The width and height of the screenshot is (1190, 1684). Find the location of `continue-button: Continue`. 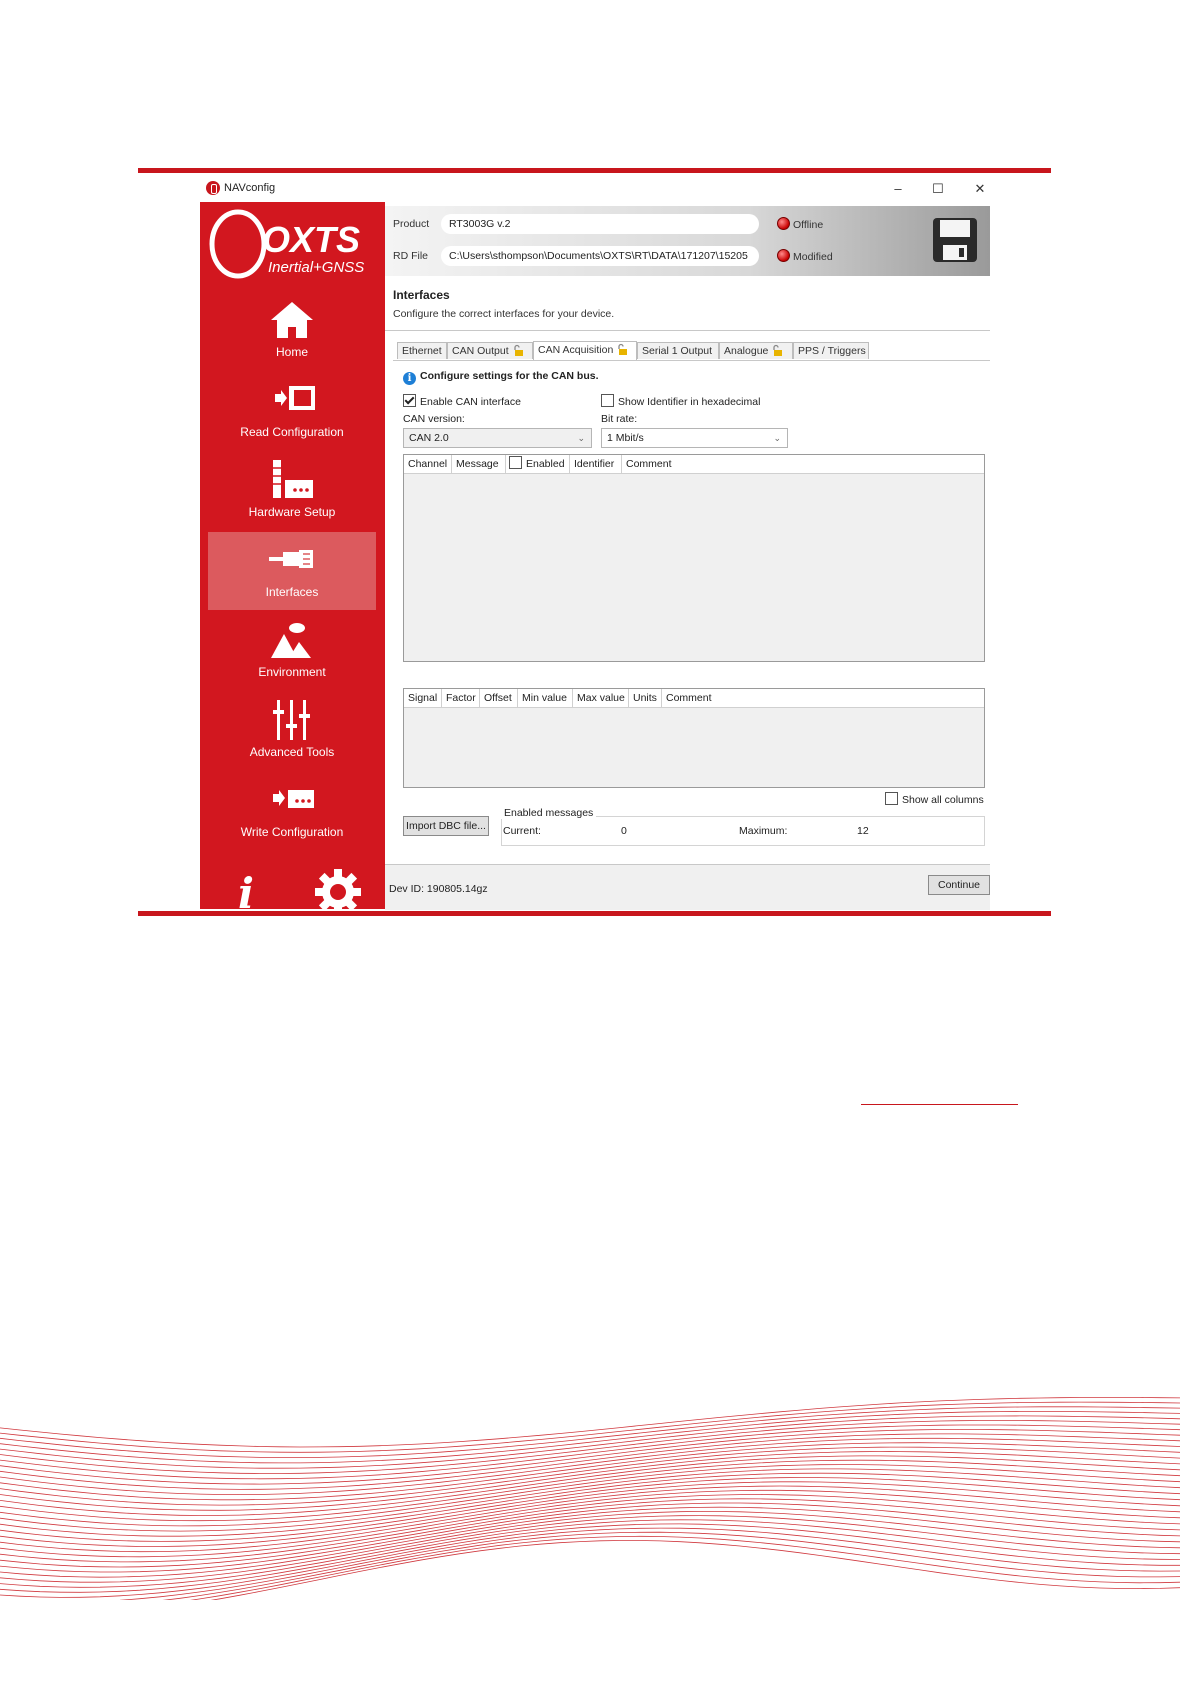

continue-button: Continue is located at coordinates (959, 885).